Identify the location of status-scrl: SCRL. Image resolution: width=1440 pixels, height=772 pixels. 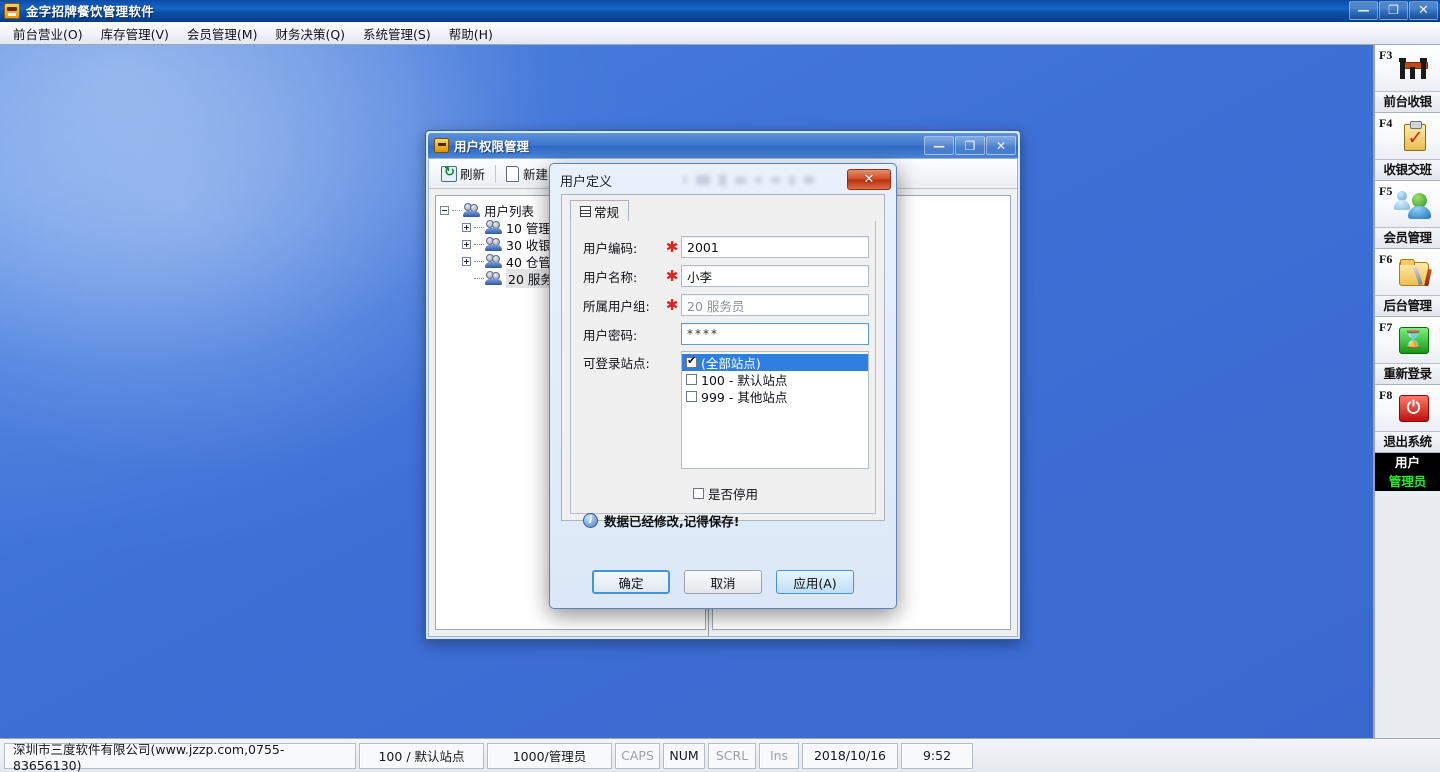
(732, 755).